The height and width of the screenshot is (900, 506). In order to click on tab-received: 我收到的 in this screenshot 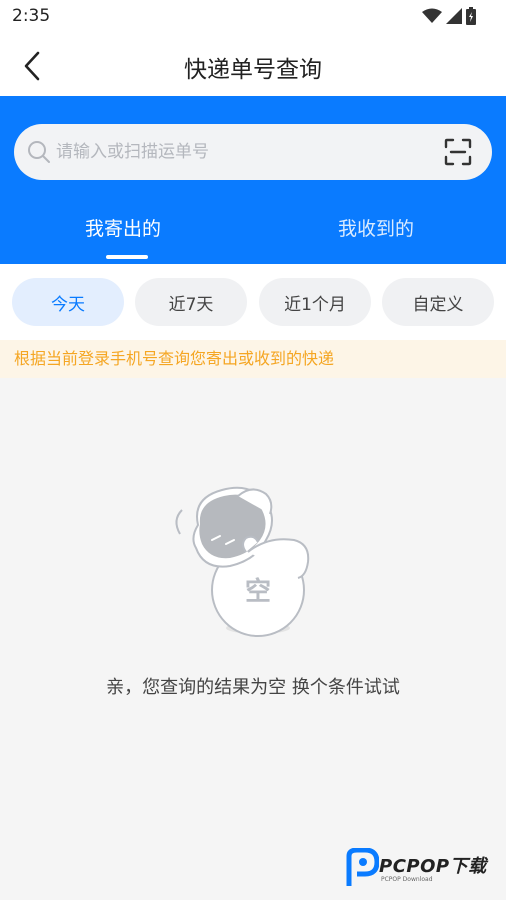, I will do `click(376, 227)`.